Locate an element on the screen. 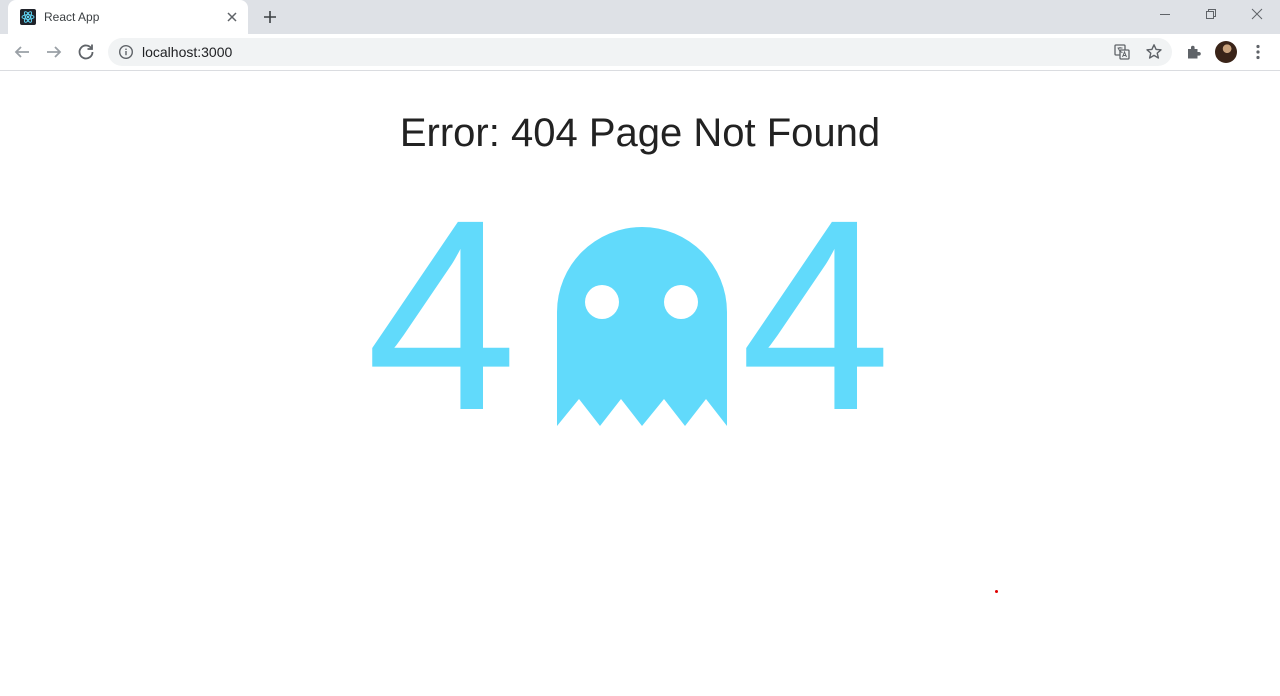 The height and width of the screenshot is (696, 1280). ghost-icon is located at coordinates (642, 326).